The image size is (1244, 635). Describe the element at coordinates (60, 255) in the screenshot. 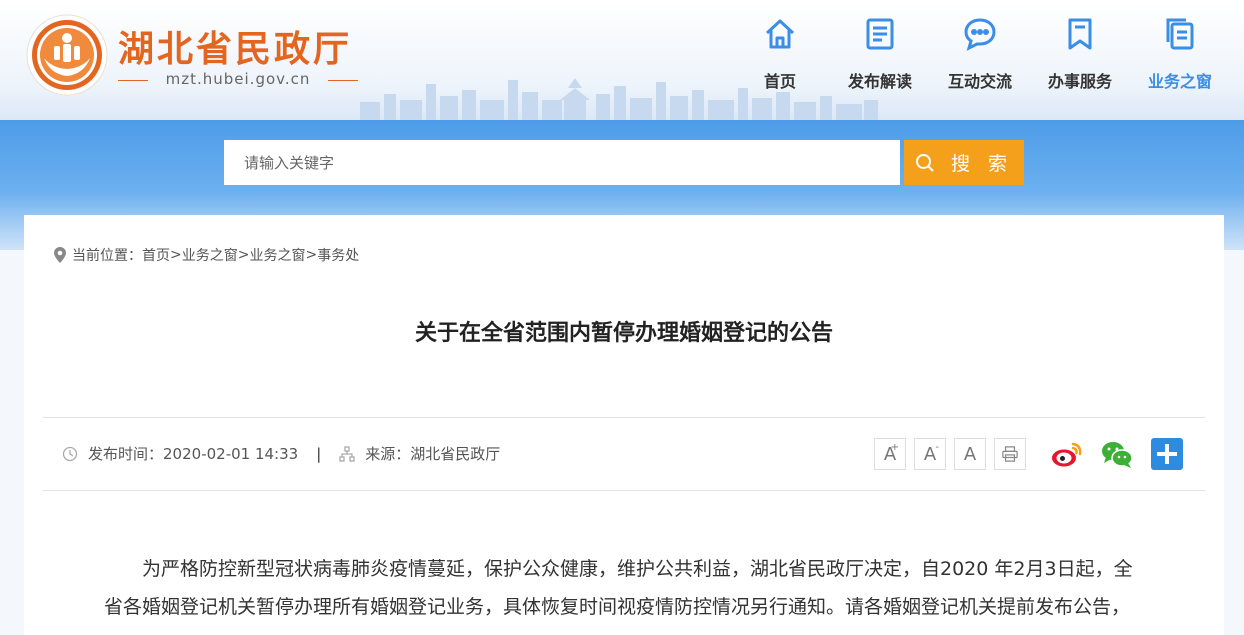

I see `location-pin-icon` at that location.